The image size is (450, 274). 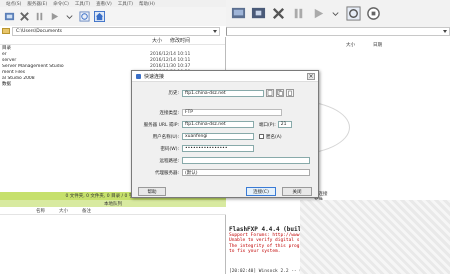 What do you see at coordinates (113, 203) in the screenshot?
I see `local-queue-title: 本地队列` at bounding box center [113, 203].